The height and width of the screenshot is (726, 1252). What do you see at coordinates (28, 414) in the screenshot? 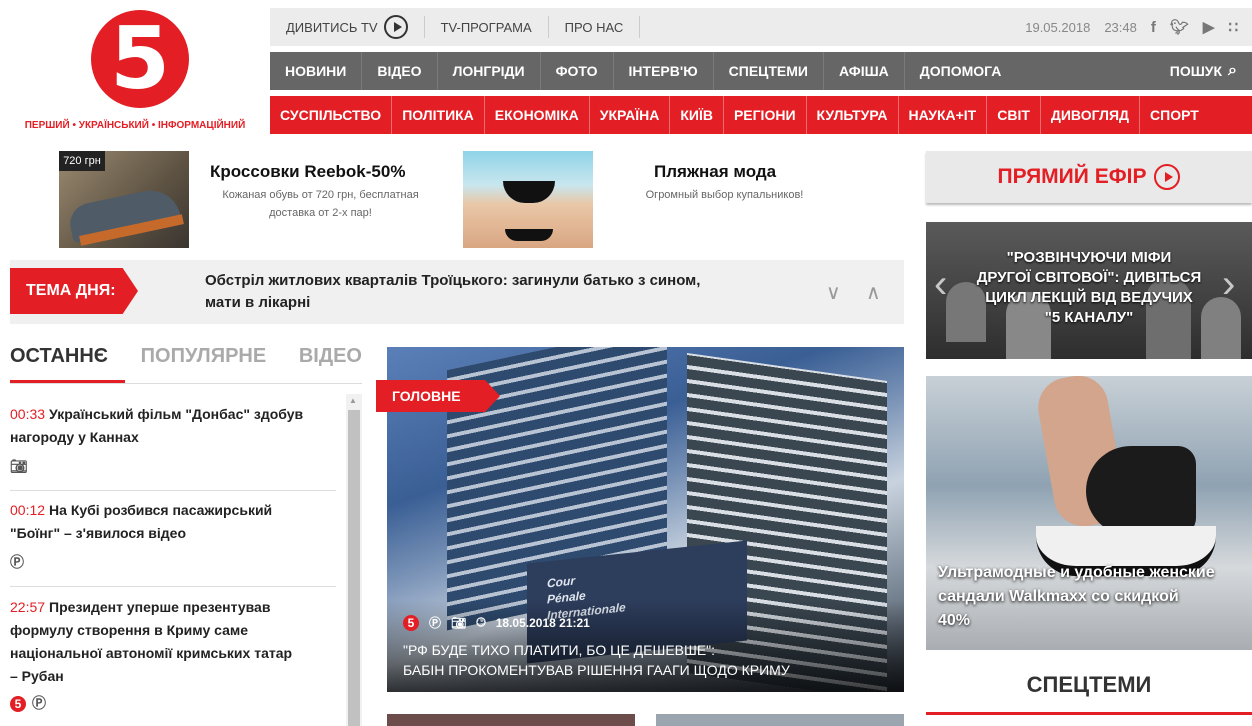
I see `news-time: 00:33` at bounding box center [28, 414].